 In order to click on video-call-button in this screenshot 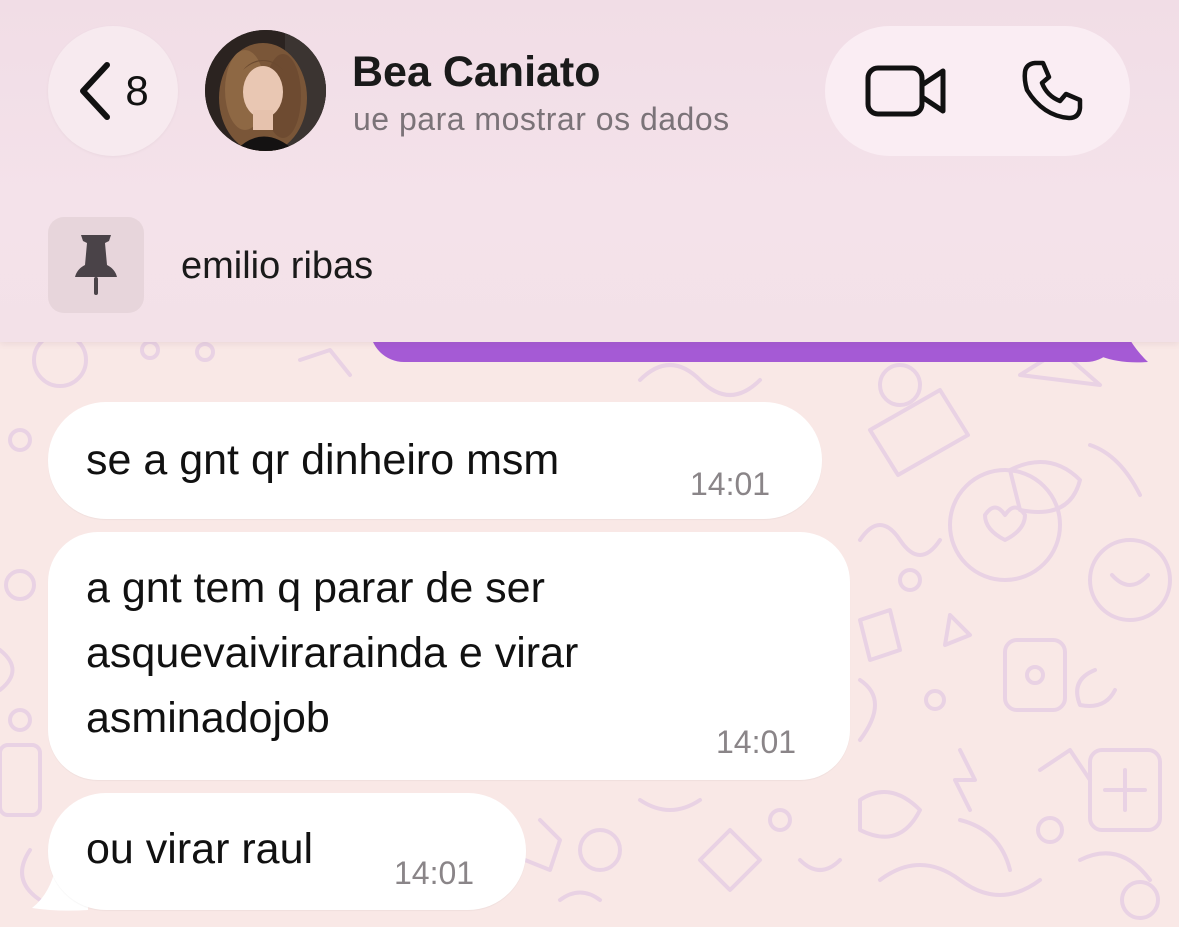, I will do `click(906, 91)`.